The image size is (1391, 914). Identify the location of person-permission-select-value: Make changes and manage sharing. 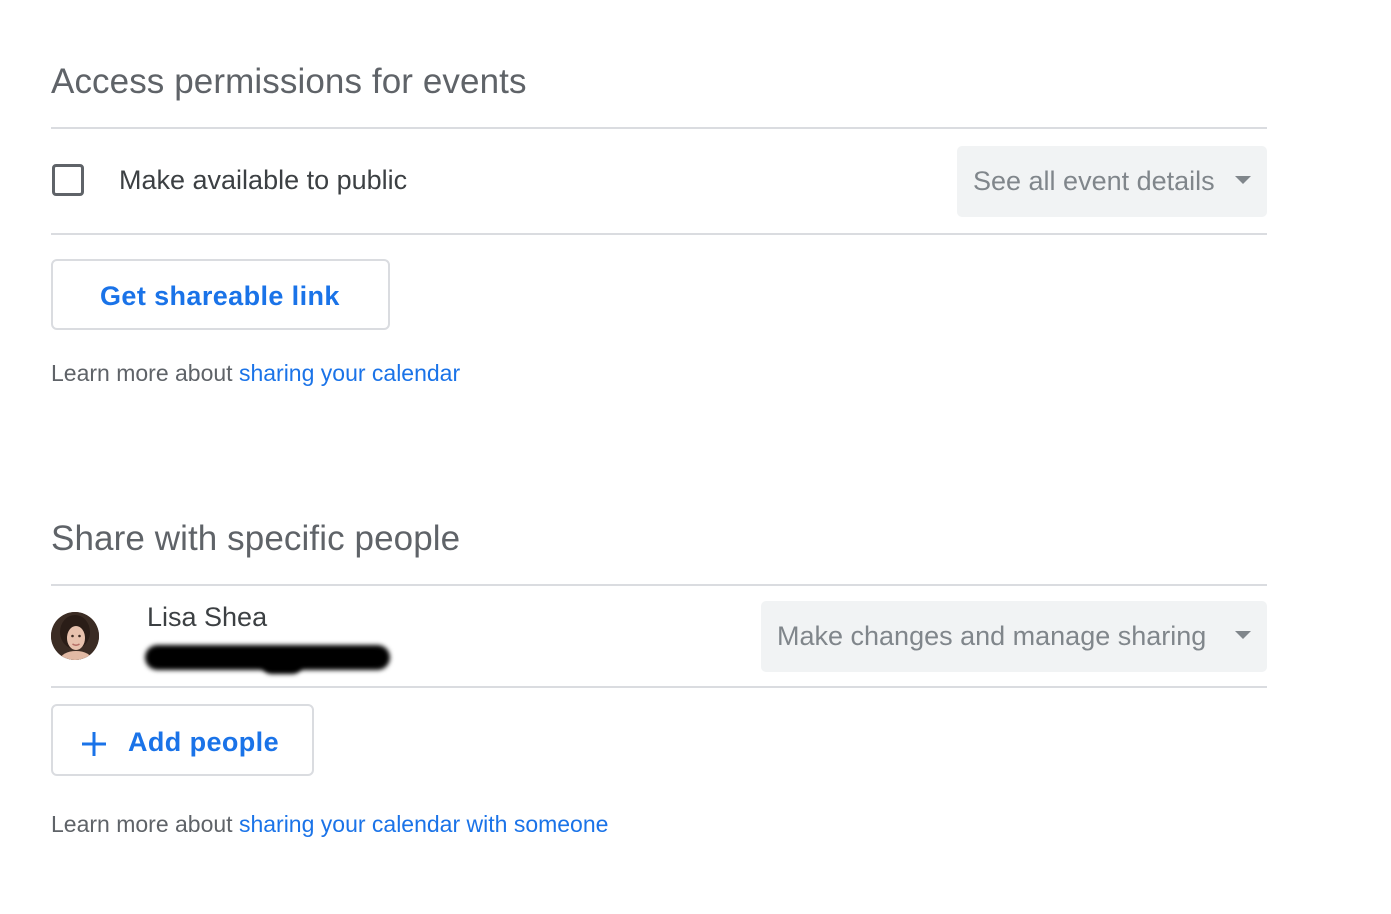
(992, 636).